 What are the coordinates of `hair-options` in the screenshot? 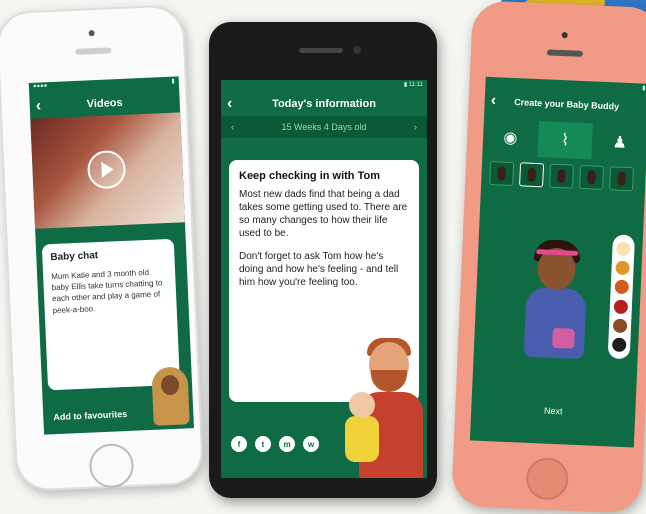 It's located at (563, 176).